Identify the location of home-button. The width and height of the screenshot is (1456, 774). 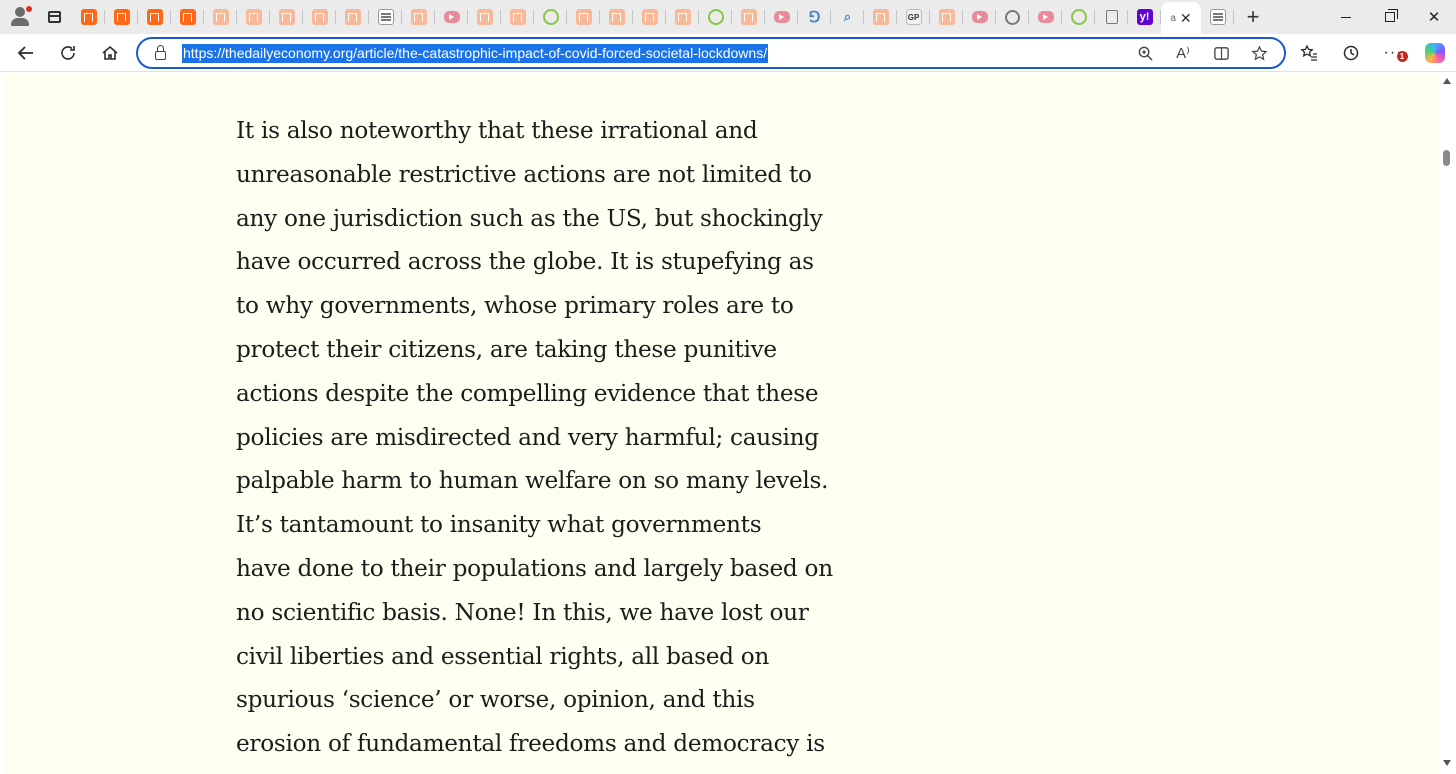
(110, 53).